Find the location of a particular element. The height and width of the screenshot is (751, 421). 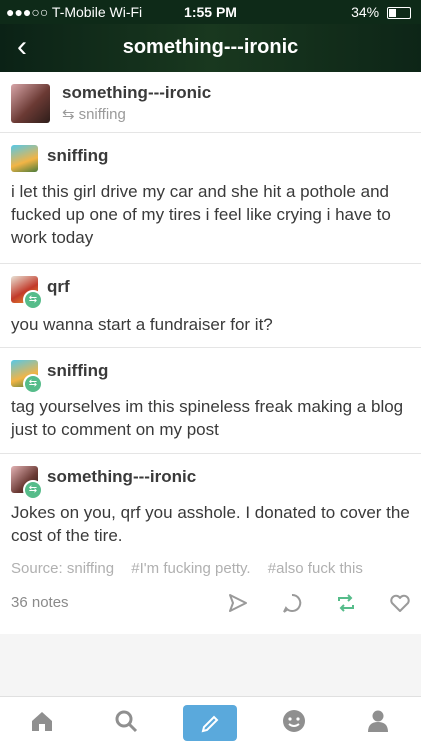

post-header: something---ironic ⇆ sniffing is located at coordinates (210, 102).